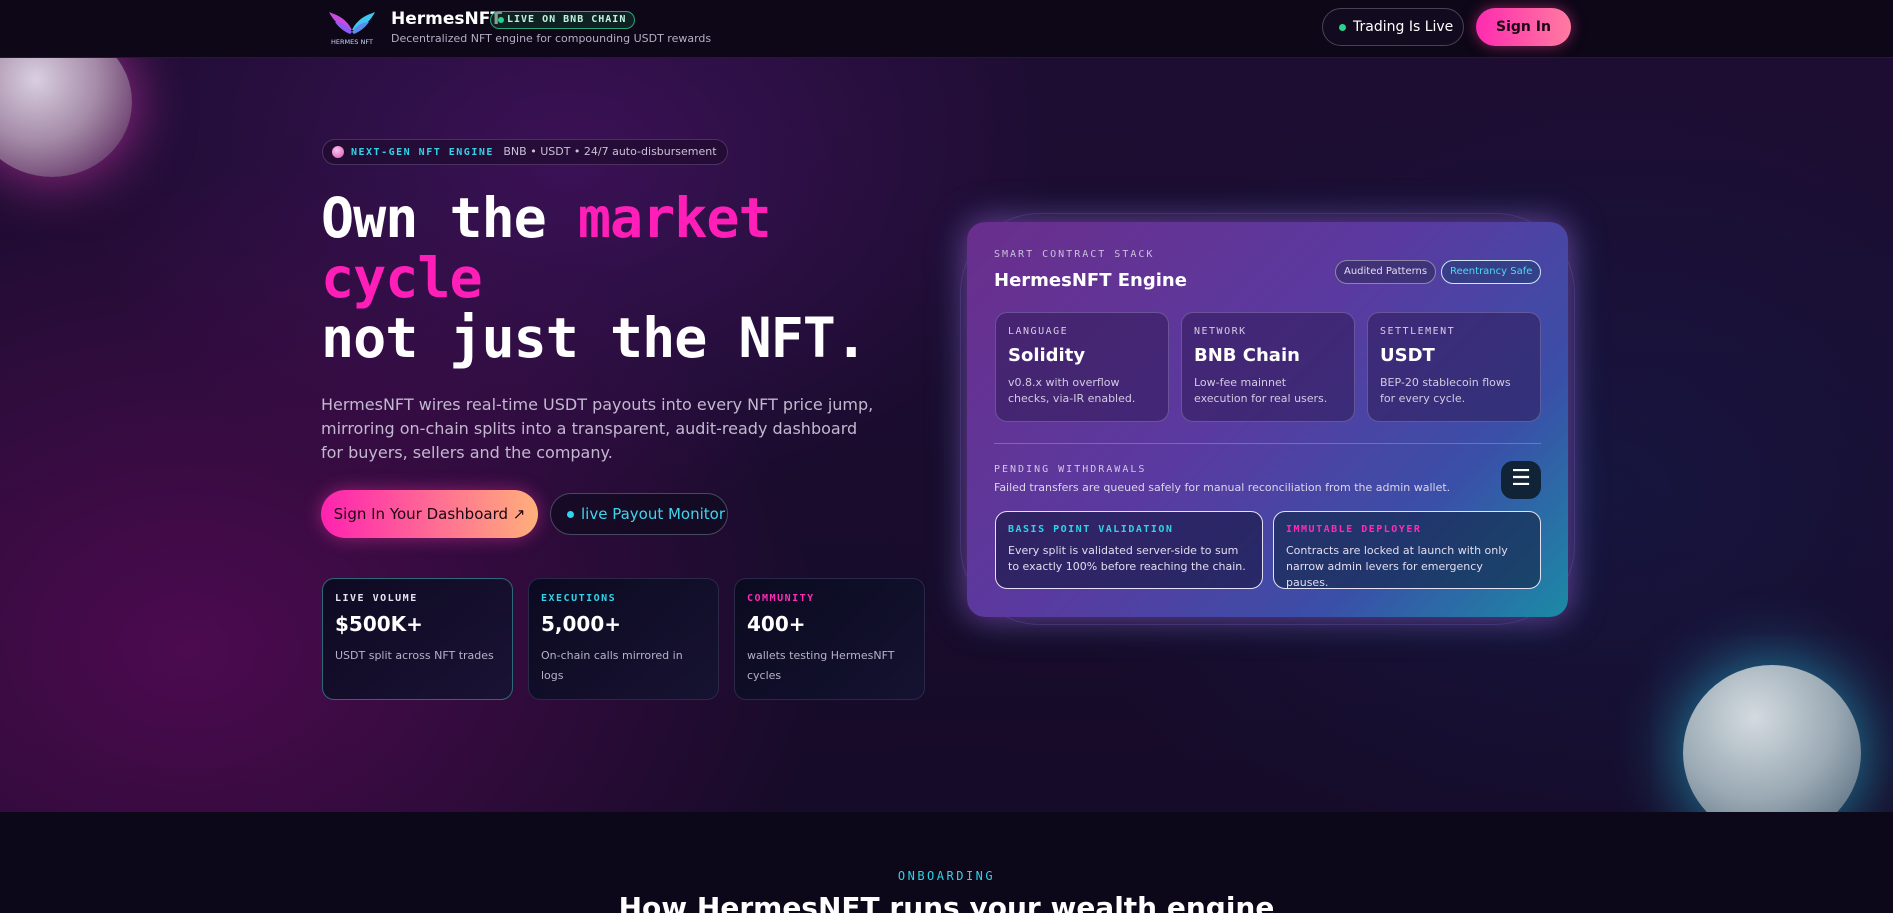 The image size is (1893, 913). I want to click on menu-icon: ☰, so click(1521, 480).